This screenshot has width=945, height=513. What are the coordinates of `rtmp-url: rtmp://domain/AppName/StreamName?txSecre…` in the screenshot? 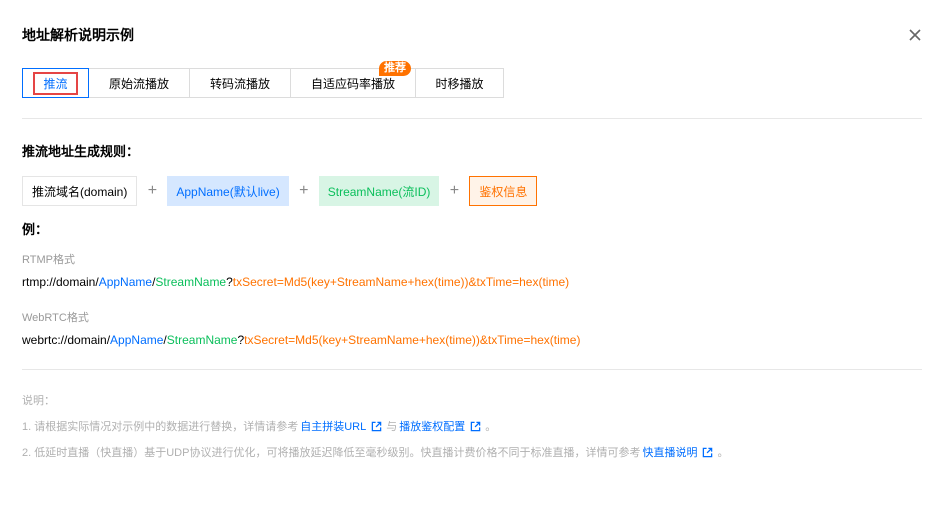 It's located at (295, 282).